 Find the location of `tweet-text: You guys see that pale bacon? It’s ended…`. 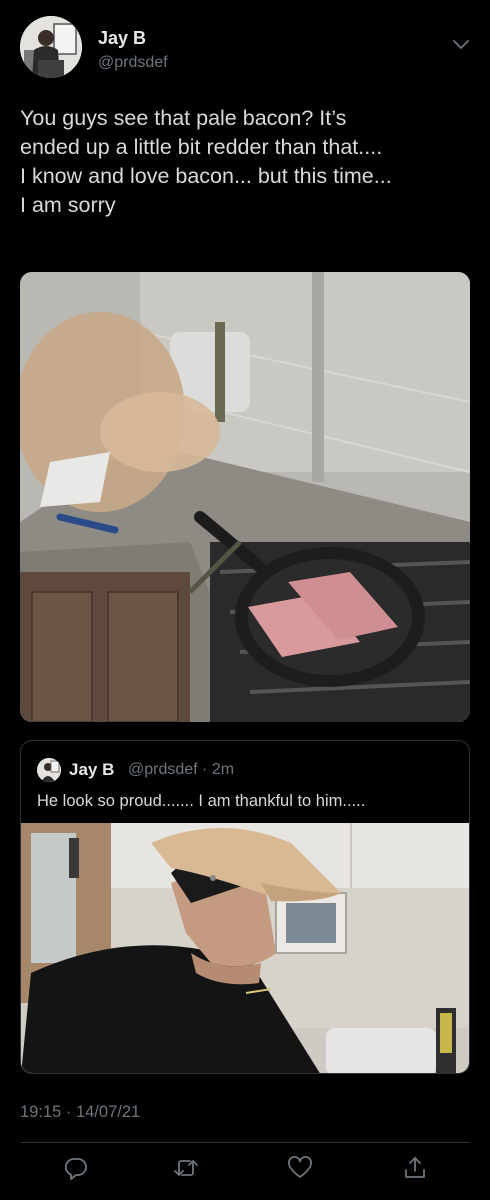

tweet-text: You guys see that pale bacon? It’s ended… is located at coordinates (247, 162).